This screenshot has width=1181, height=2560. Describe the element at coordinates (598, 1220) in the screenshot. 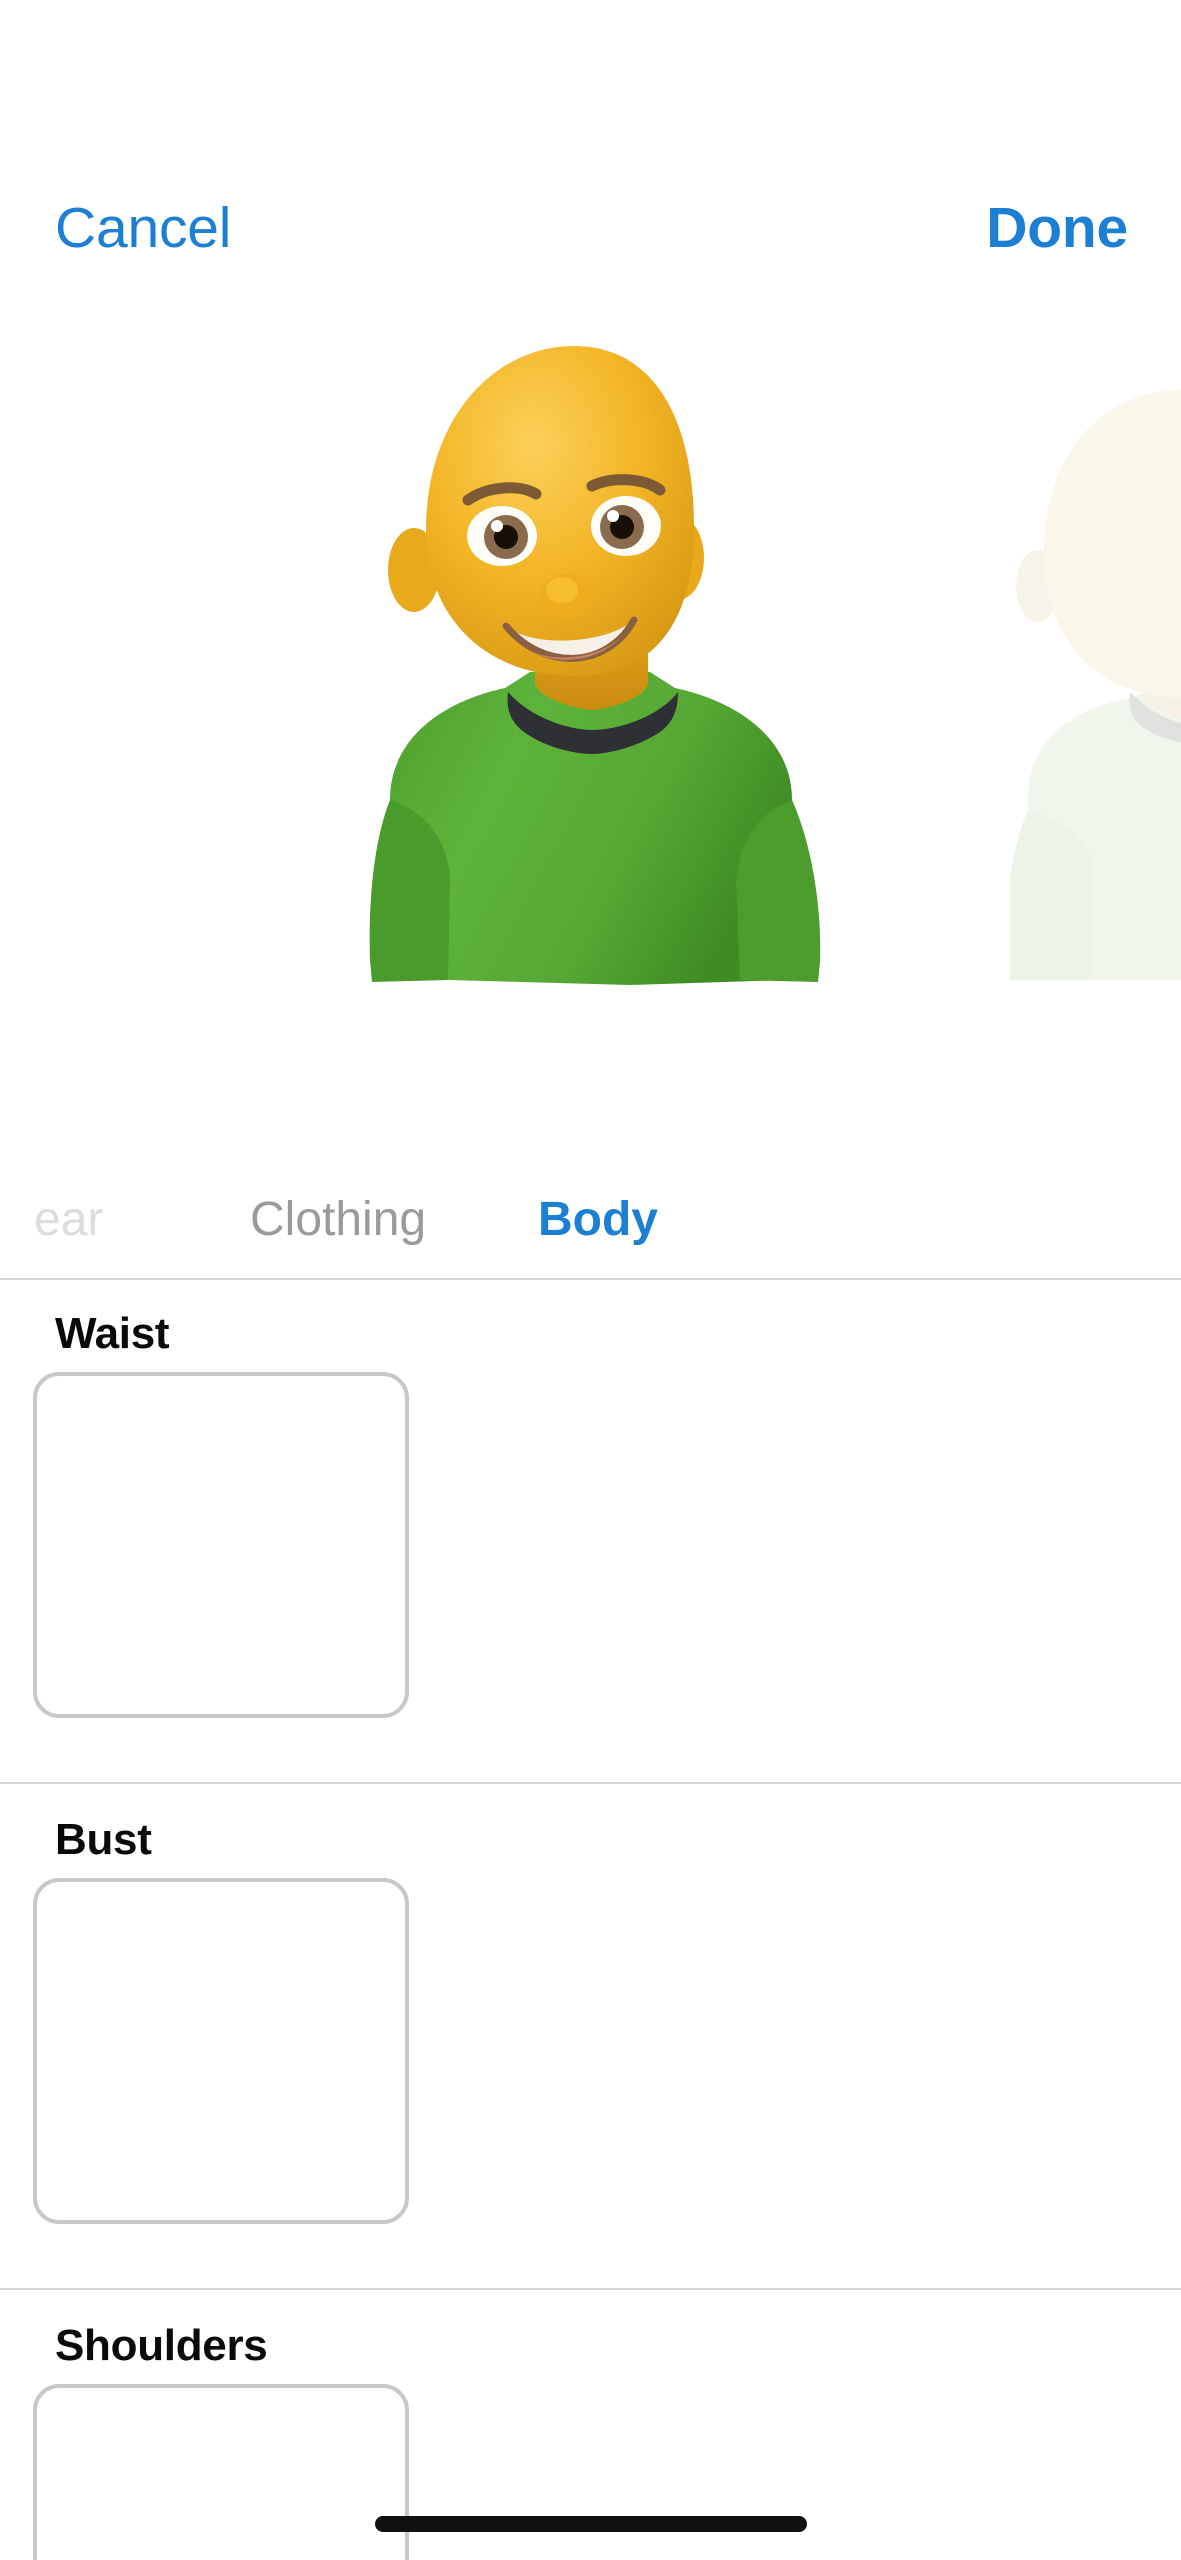

I see `tab-body: Body` at that location.